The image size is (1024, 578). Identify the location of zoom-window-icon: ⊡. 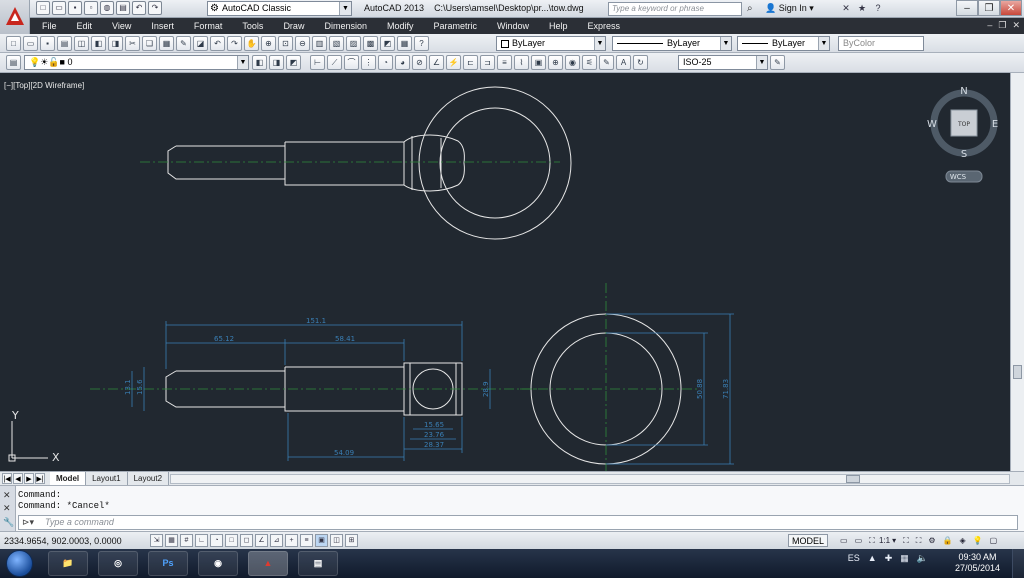
(285, 43).